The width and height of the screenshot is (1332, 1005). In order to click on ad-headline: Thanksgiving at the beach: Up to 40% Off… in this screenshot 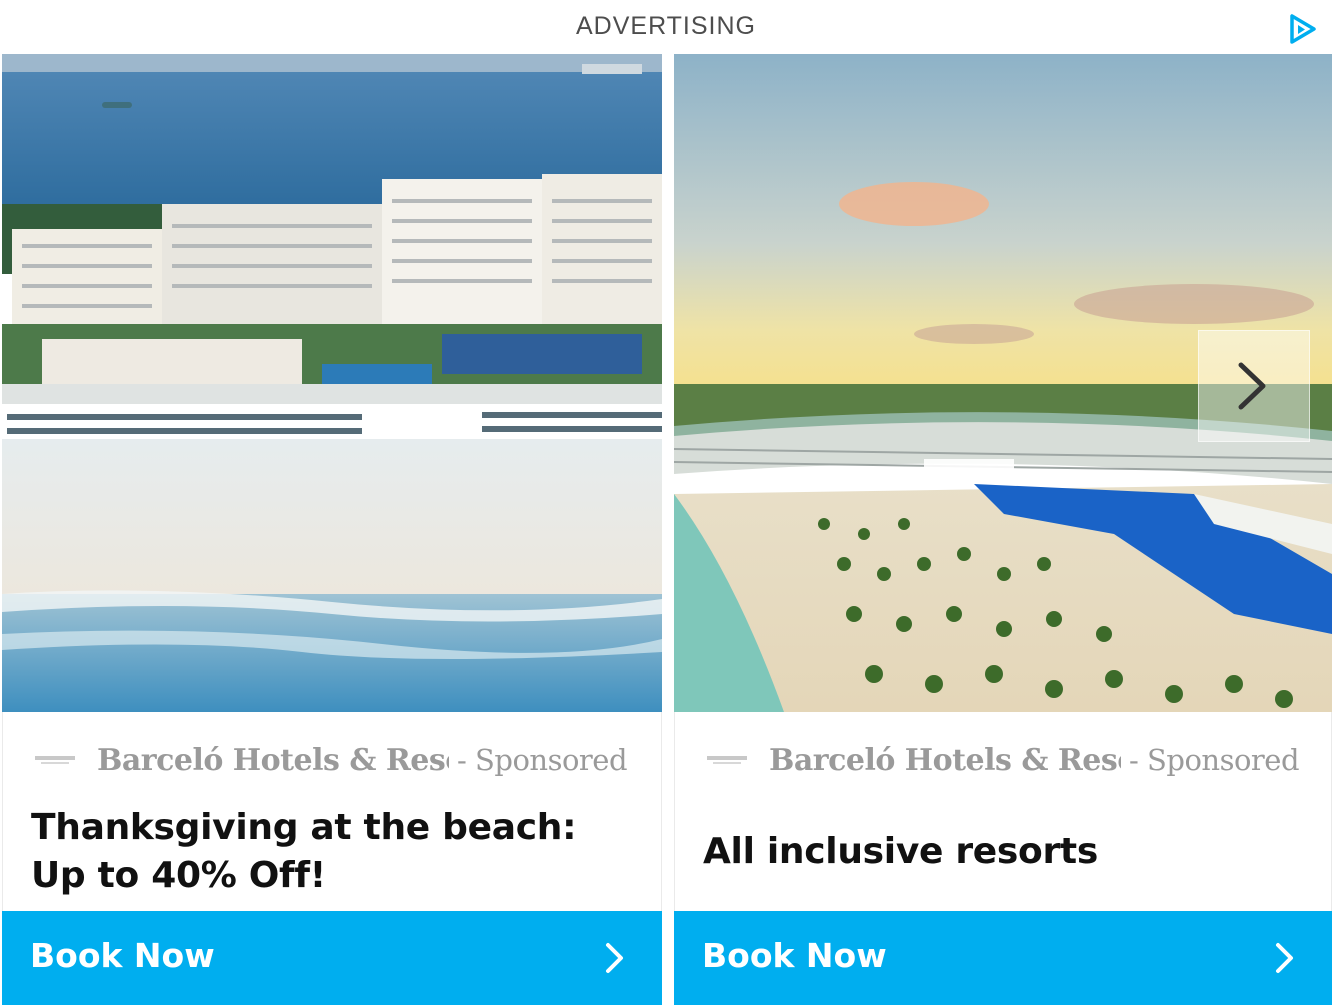, I will do `click(332, 852)`.